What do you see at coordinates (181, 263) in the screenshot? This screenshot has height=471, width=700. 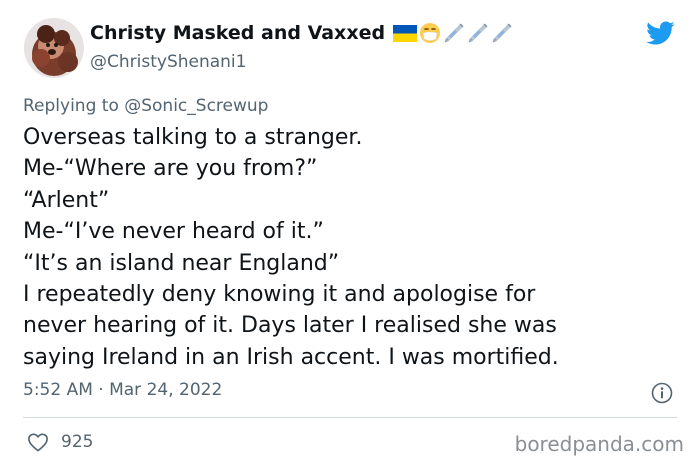 I see `tweet-text-line: “It’s an island near England”` at bounding box center [181, 263].